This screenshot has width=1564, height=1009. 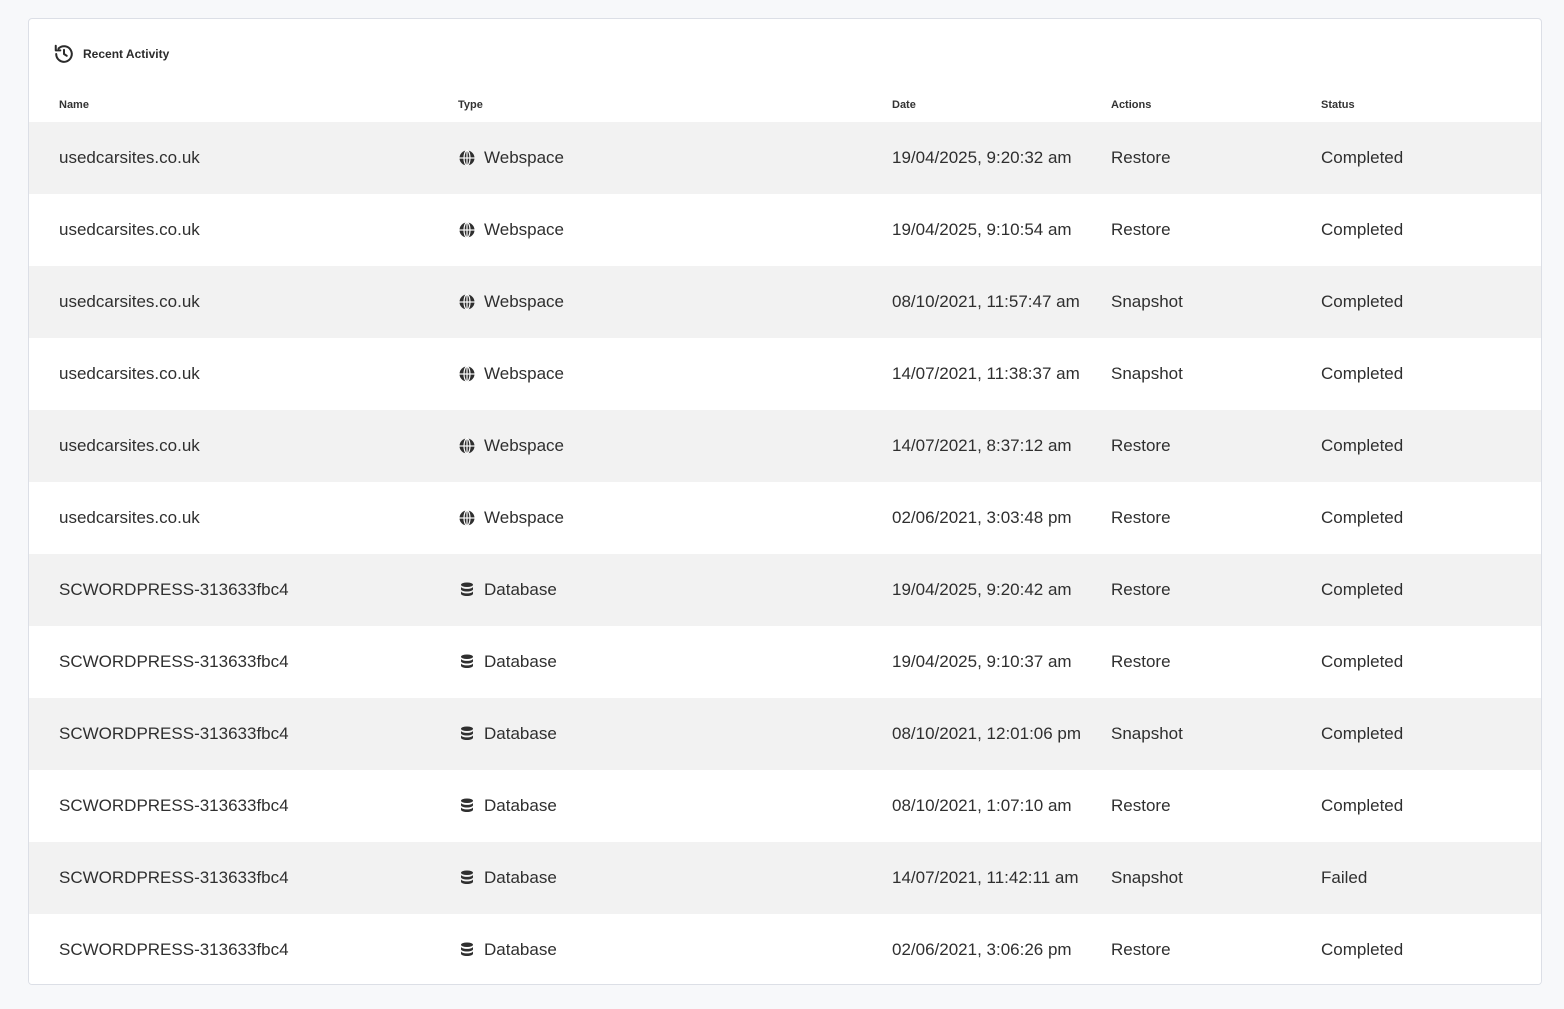 I want to click on row-date: 02/06/2021, 3:06:26 pm, so click(x=982, y=949).